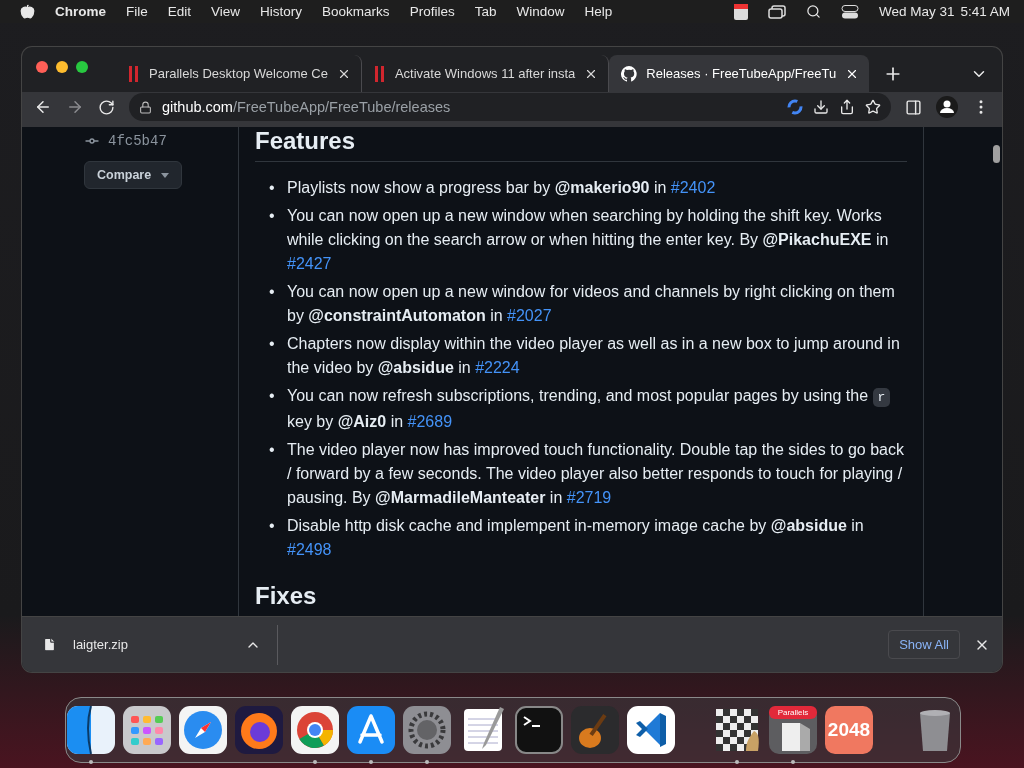  I want to click on minimize-window-button, so click(62, 66).